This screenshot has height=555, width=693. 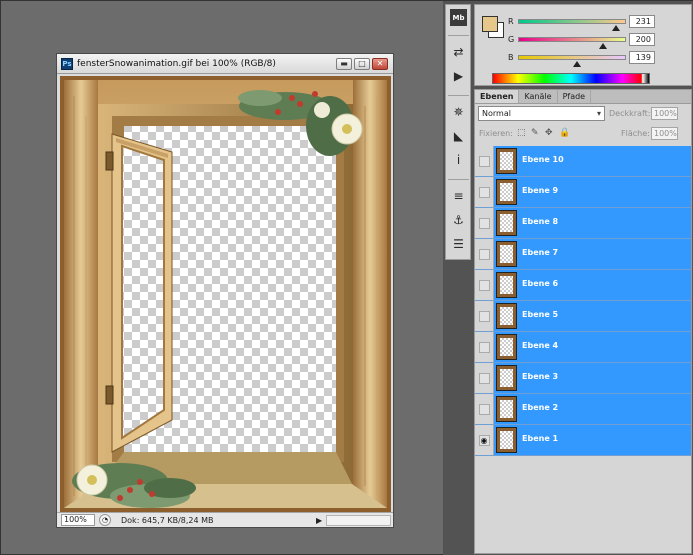 What do you see at coordinates (105, 520) in the screenshot?
I see `status-menu-icon: ◔` at bounding box center [105, 520].